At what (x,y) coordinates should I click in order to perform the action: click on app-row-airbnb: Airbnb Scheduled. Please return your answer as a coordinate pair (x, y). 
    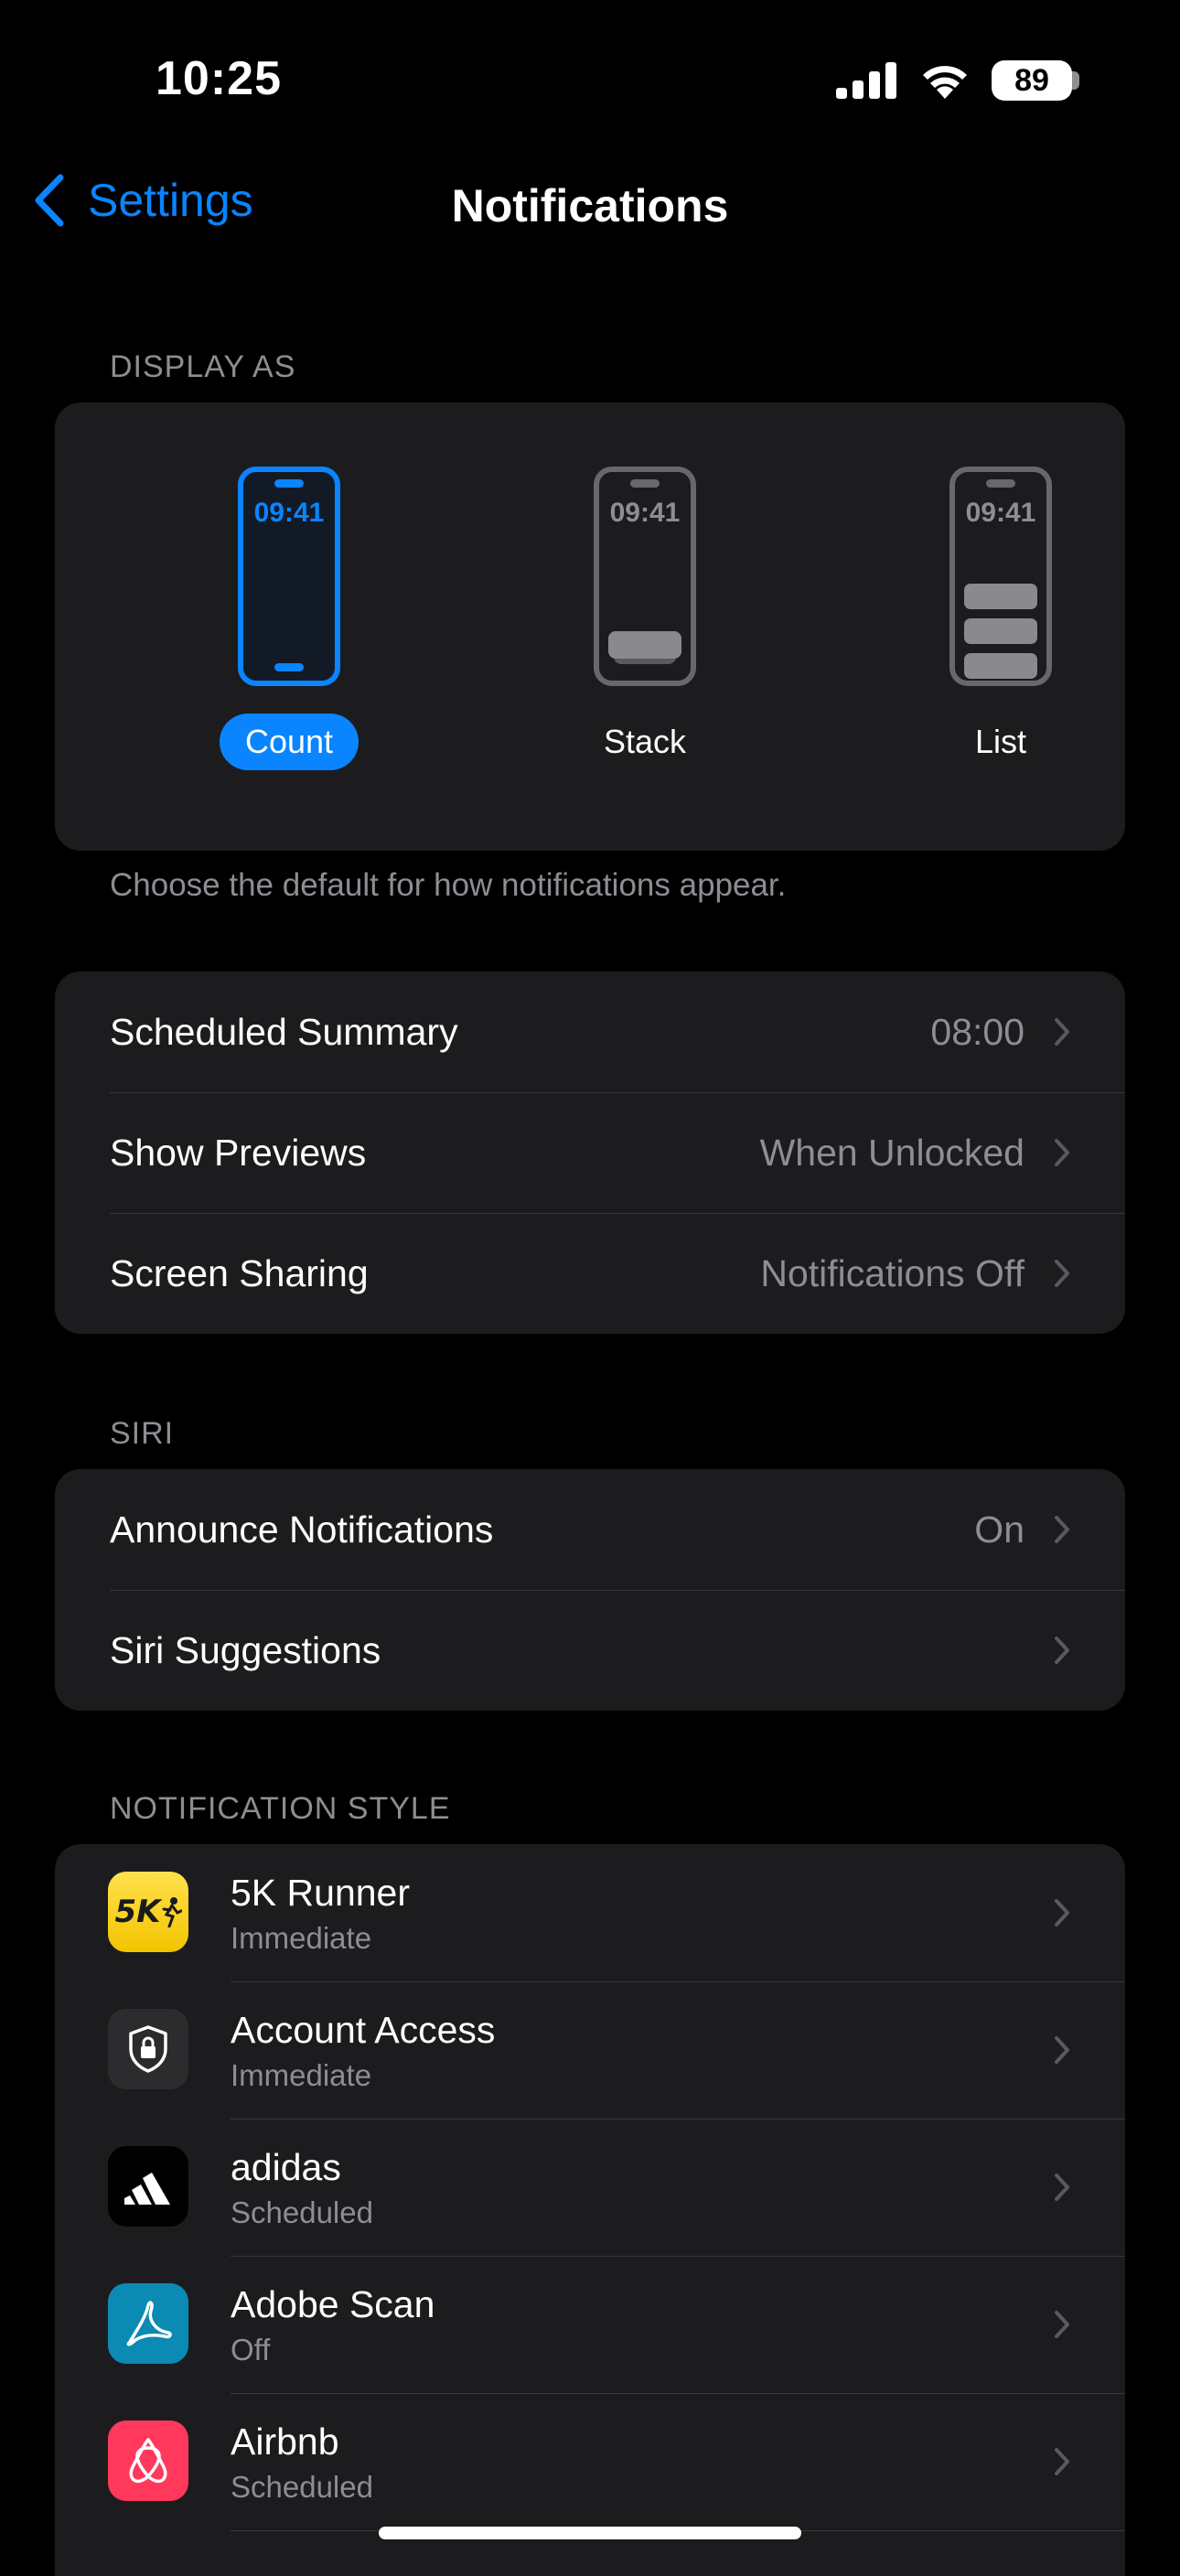
    Looking at the image, I should click on (590, 2461).